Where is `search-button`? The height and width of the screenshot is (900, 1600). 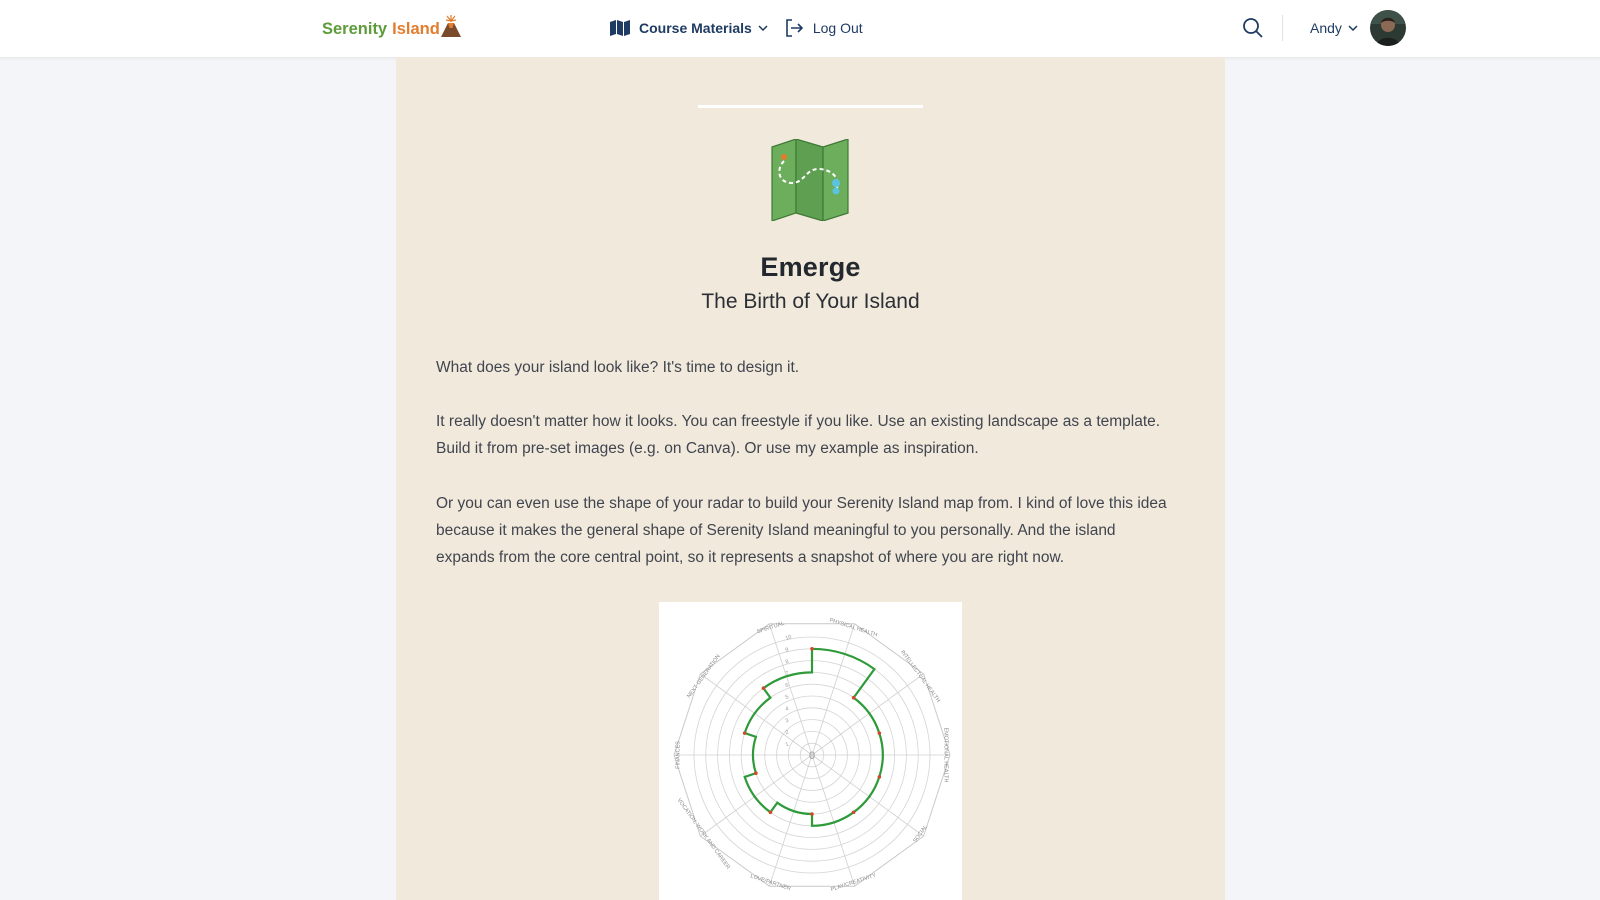 search-button is located at coordinates (1253, 28).